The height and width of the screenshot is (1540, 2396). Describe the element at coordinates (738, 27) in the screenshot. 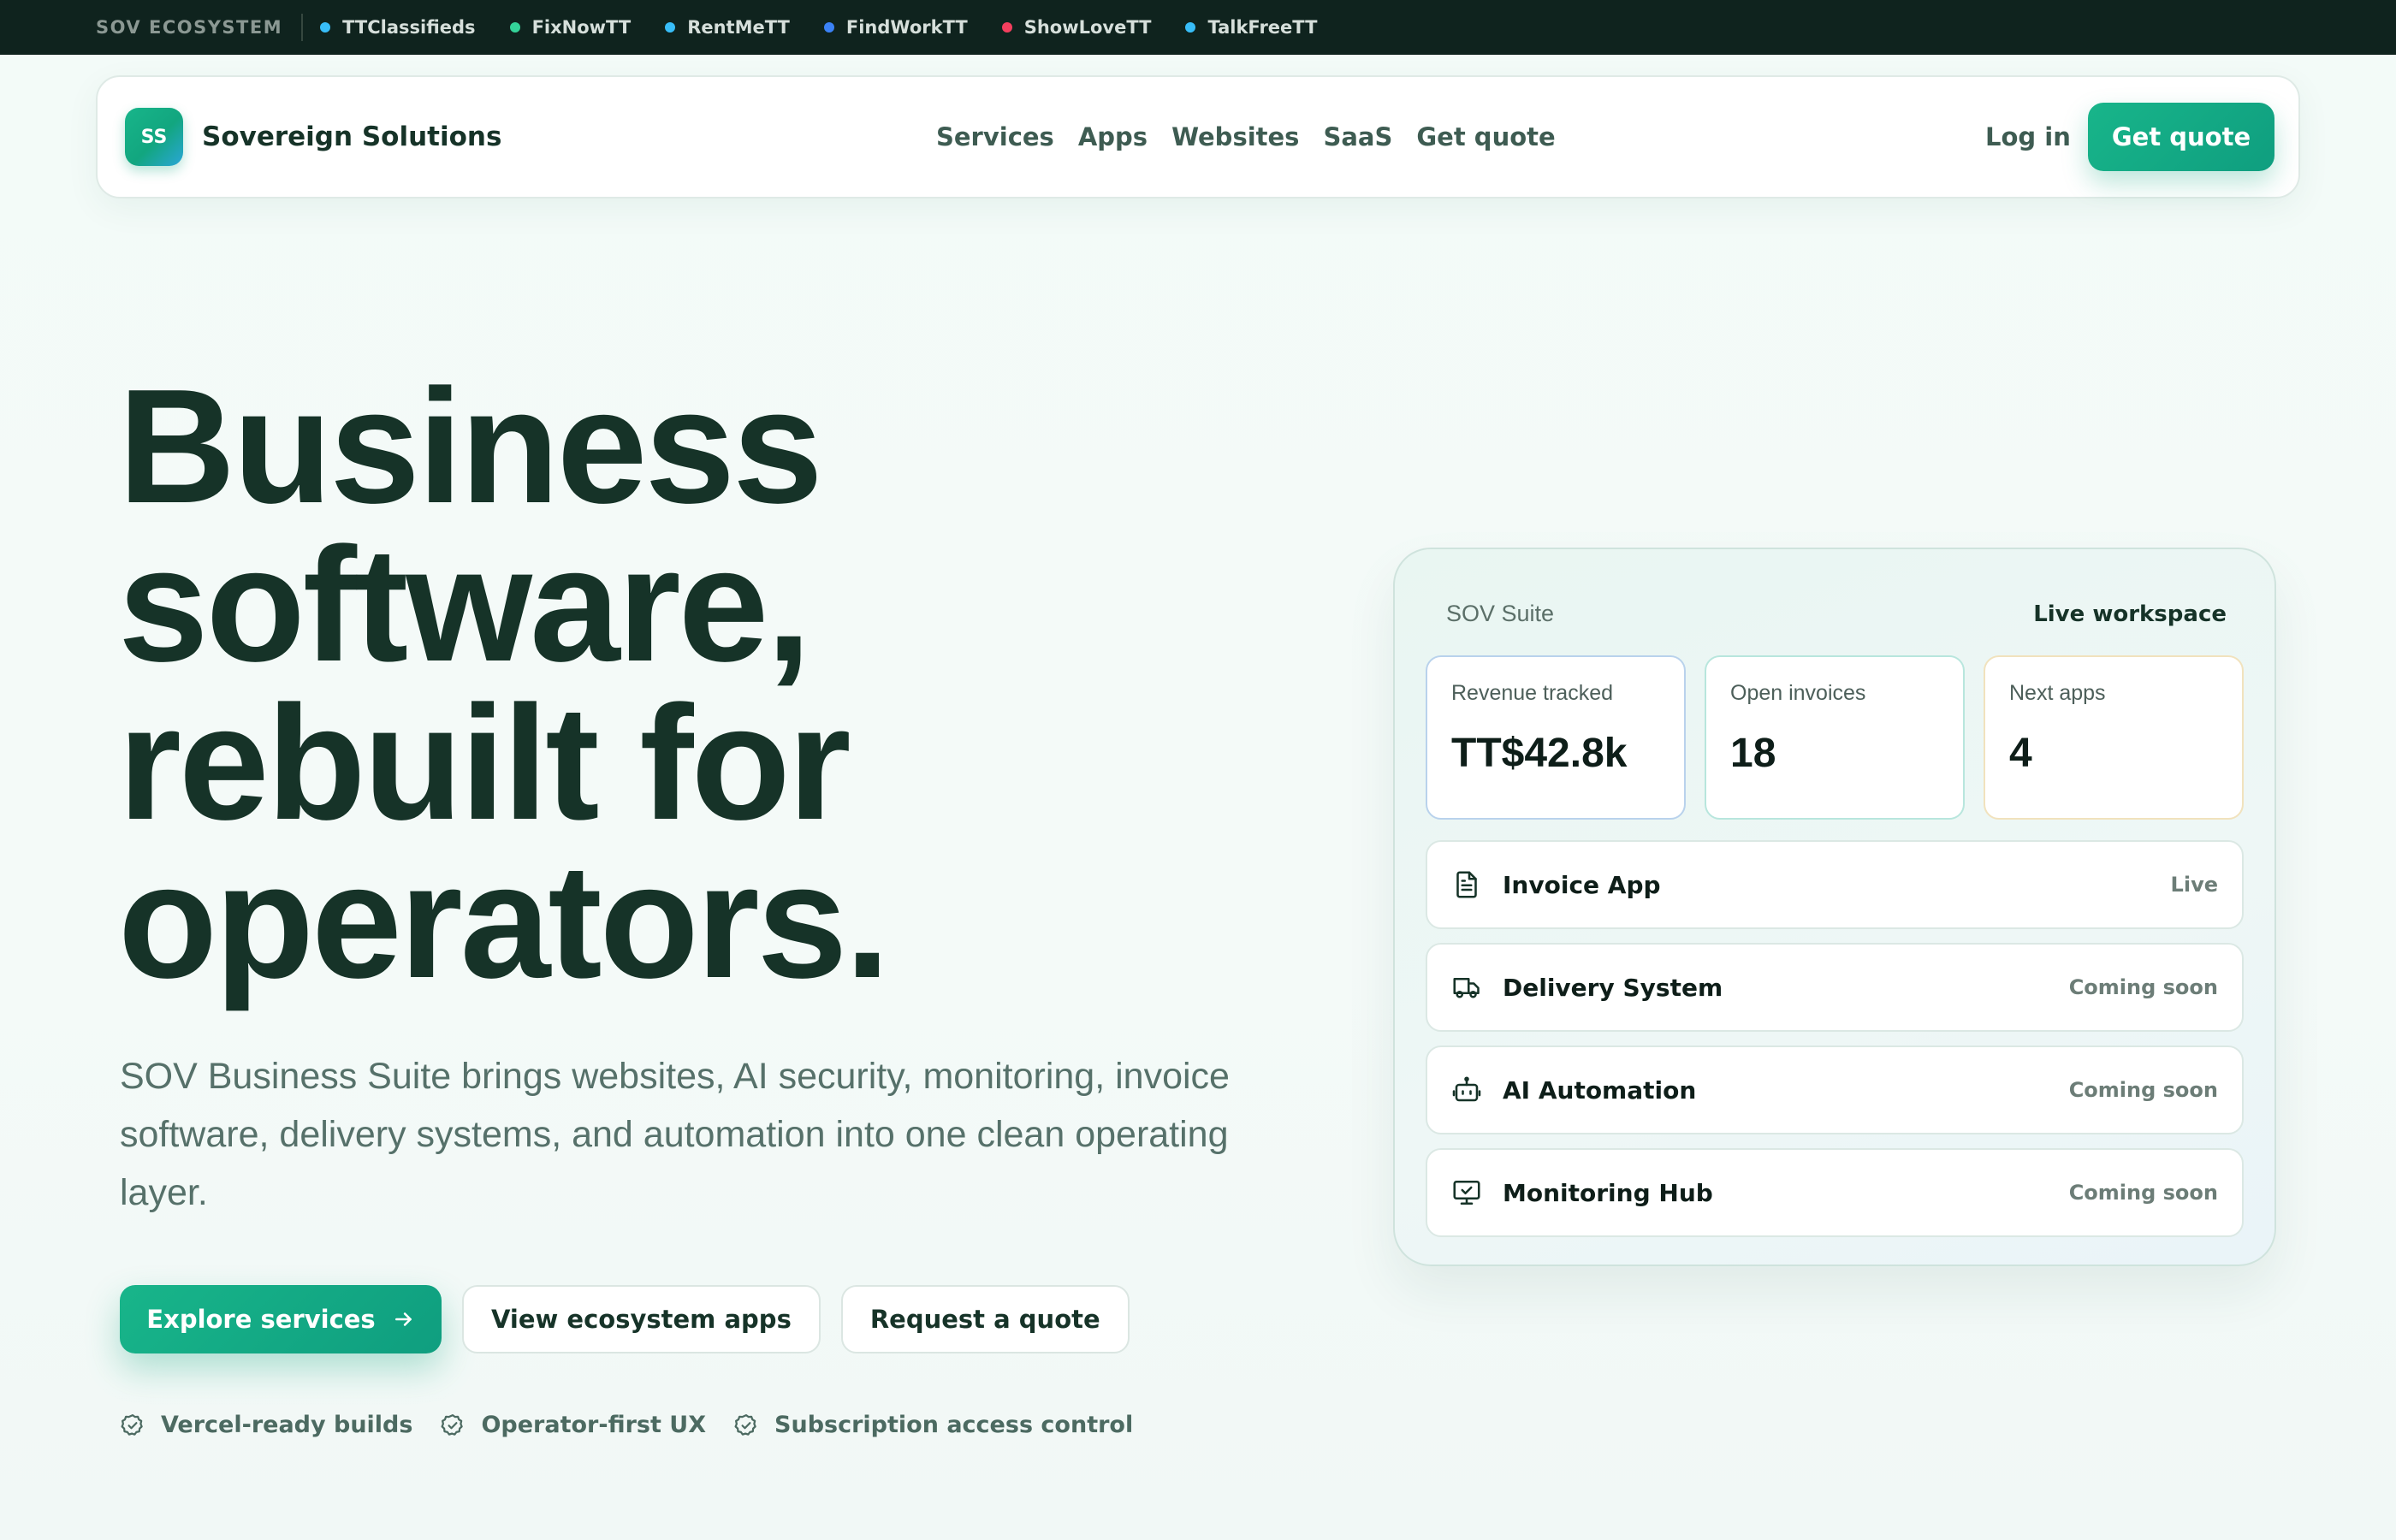

I see `ecosystem-link-label: RentMeTT` at that location.